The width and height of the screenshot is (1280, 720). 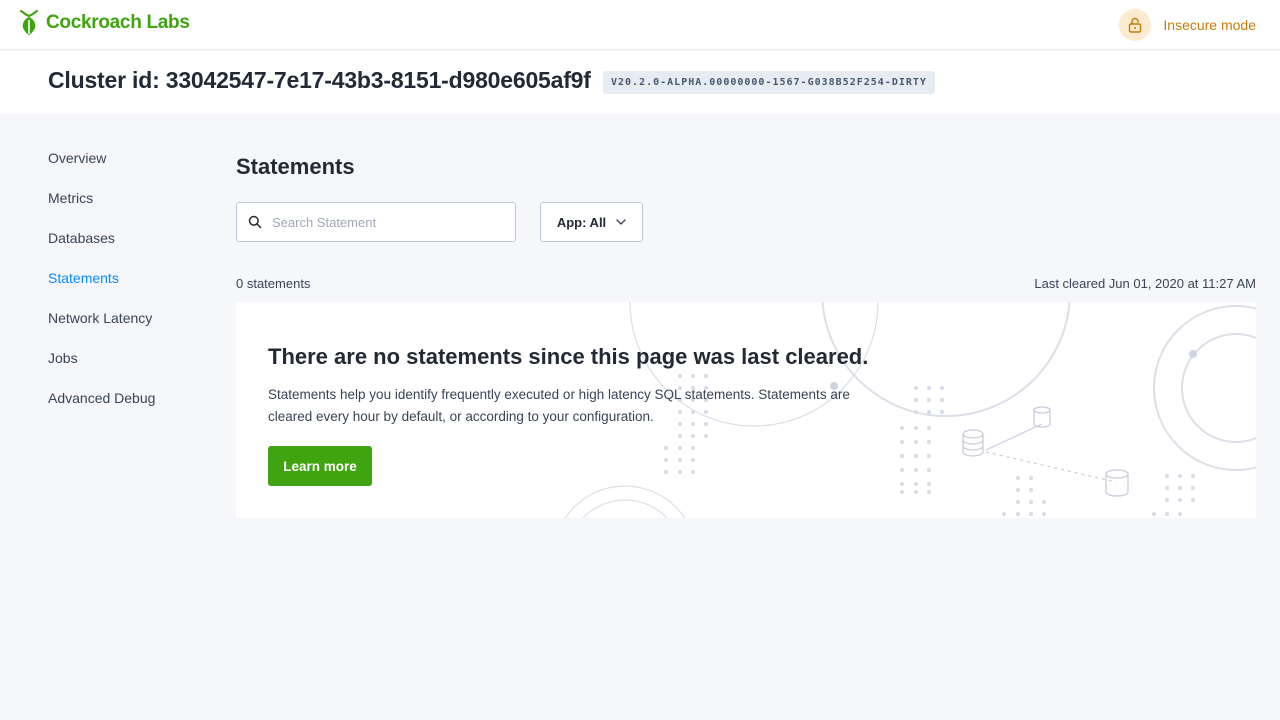 What do you see at coordinates (29, 22) in the screenshot?
I see `cockroach-logo-icon` at bounding box center [29, 22].